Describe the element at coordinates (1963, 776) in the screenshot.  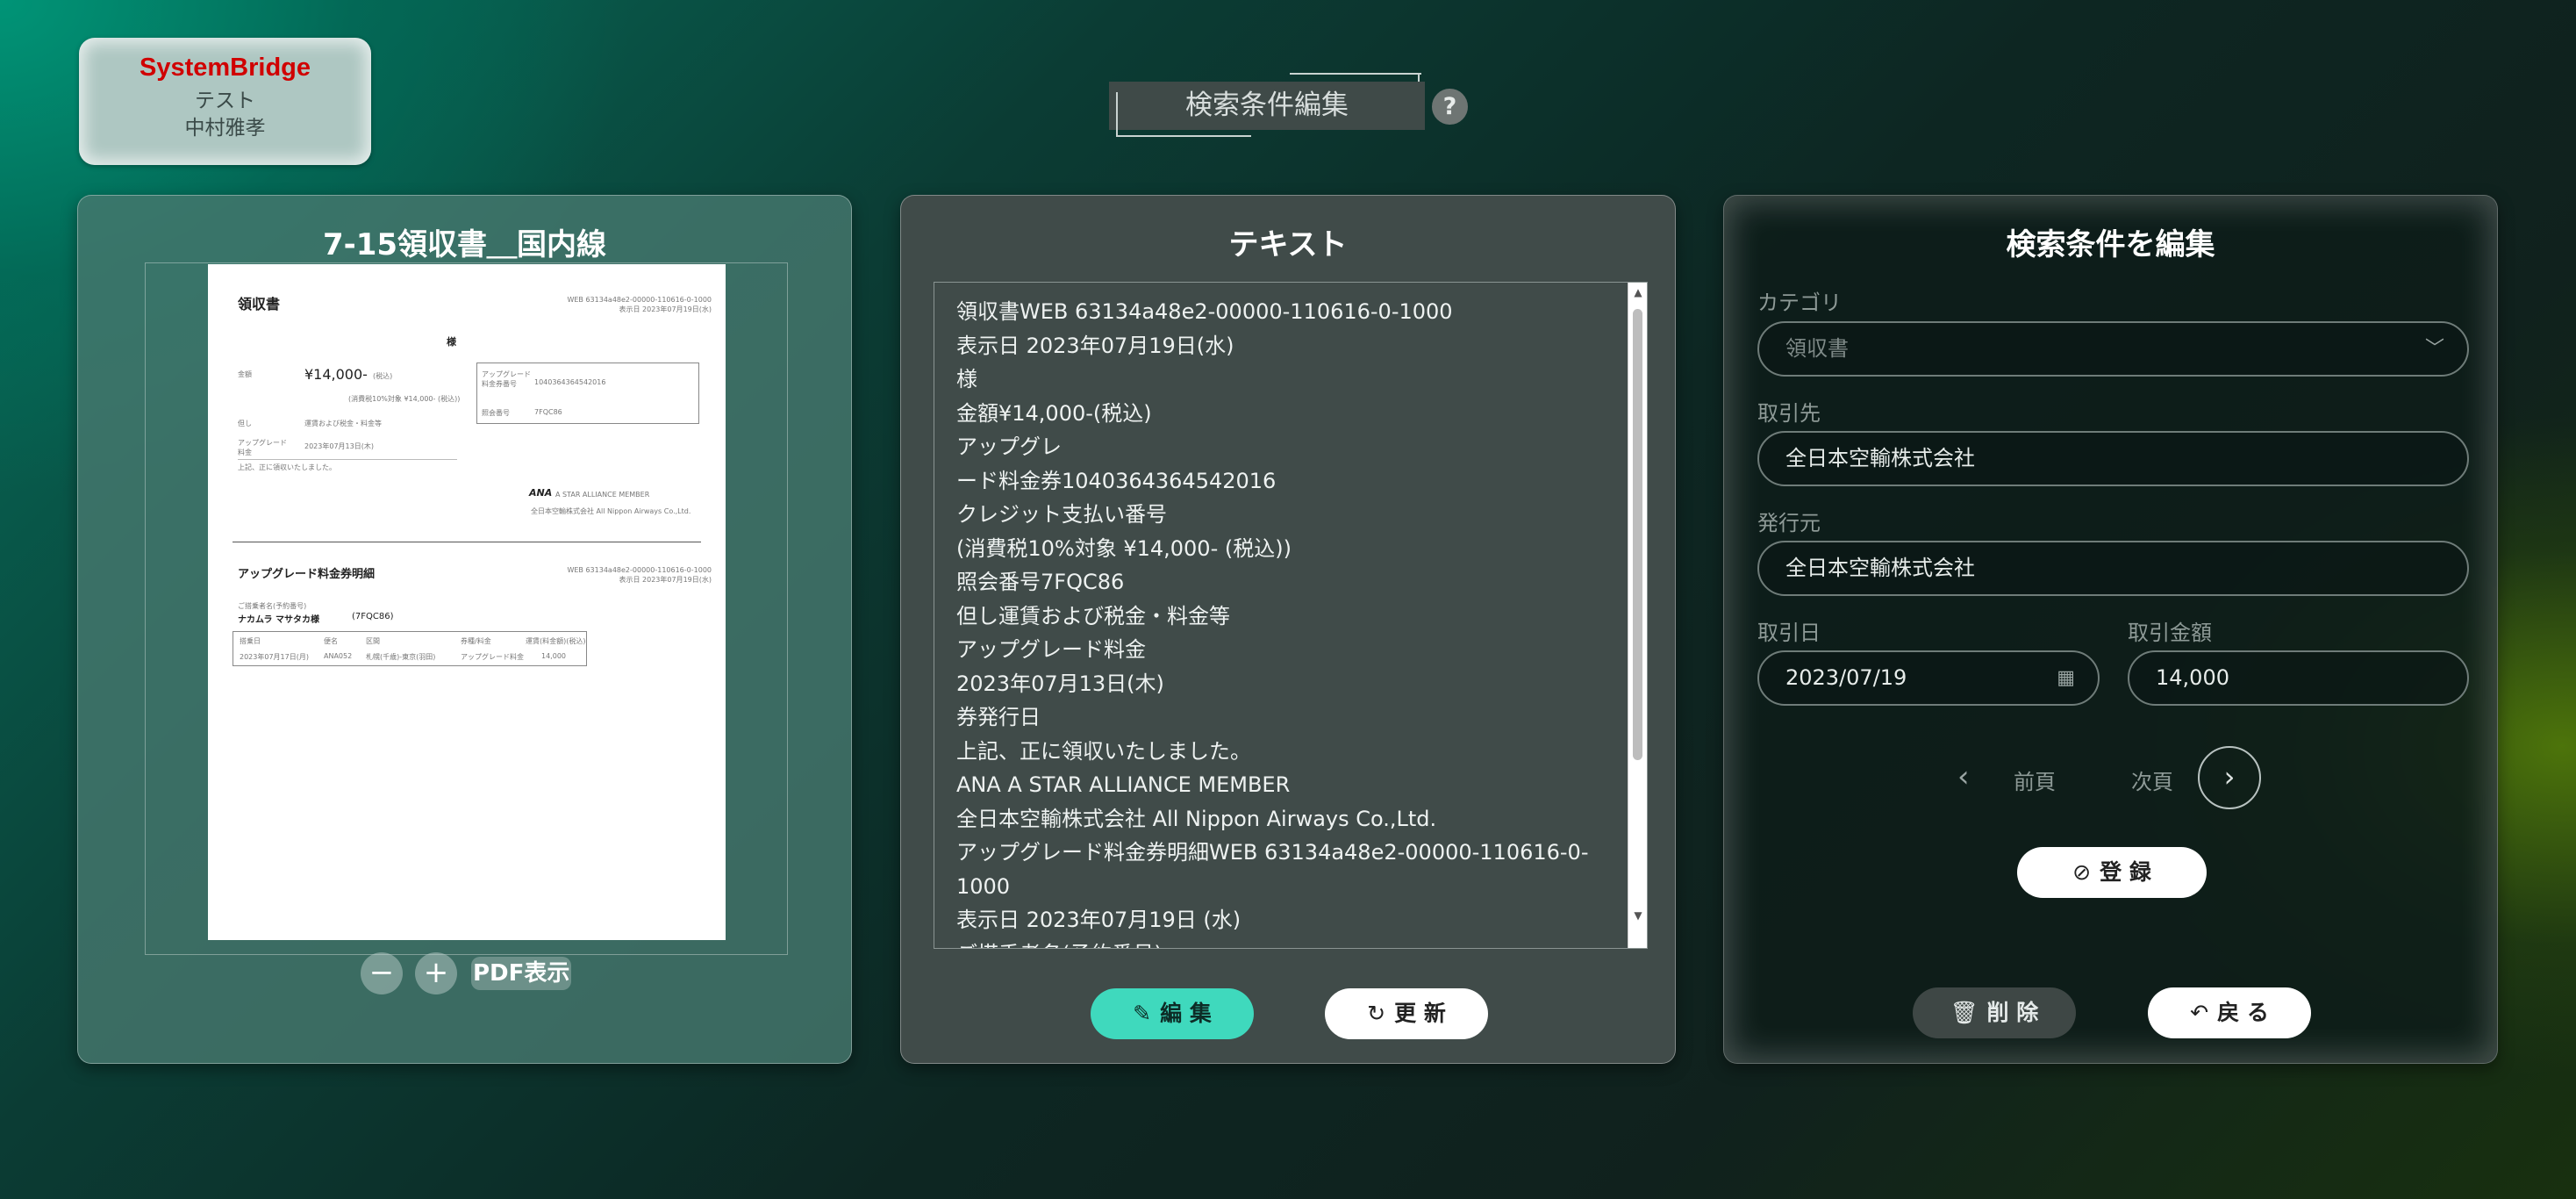
I see `prev-page-icon: ‹` at that location.